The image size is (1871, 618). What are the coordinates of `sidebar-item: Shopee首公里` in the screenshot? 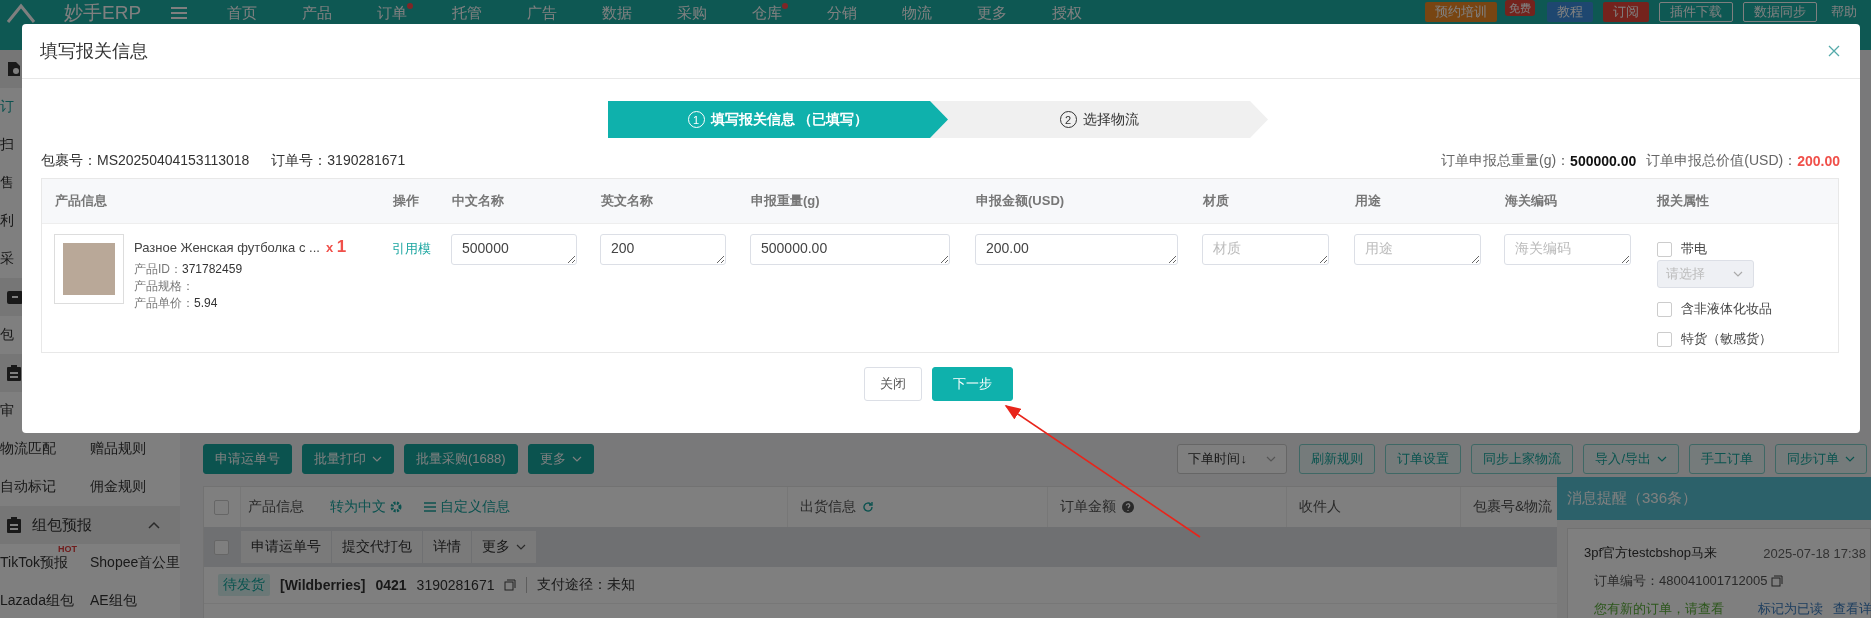 It's located at (135, 562).